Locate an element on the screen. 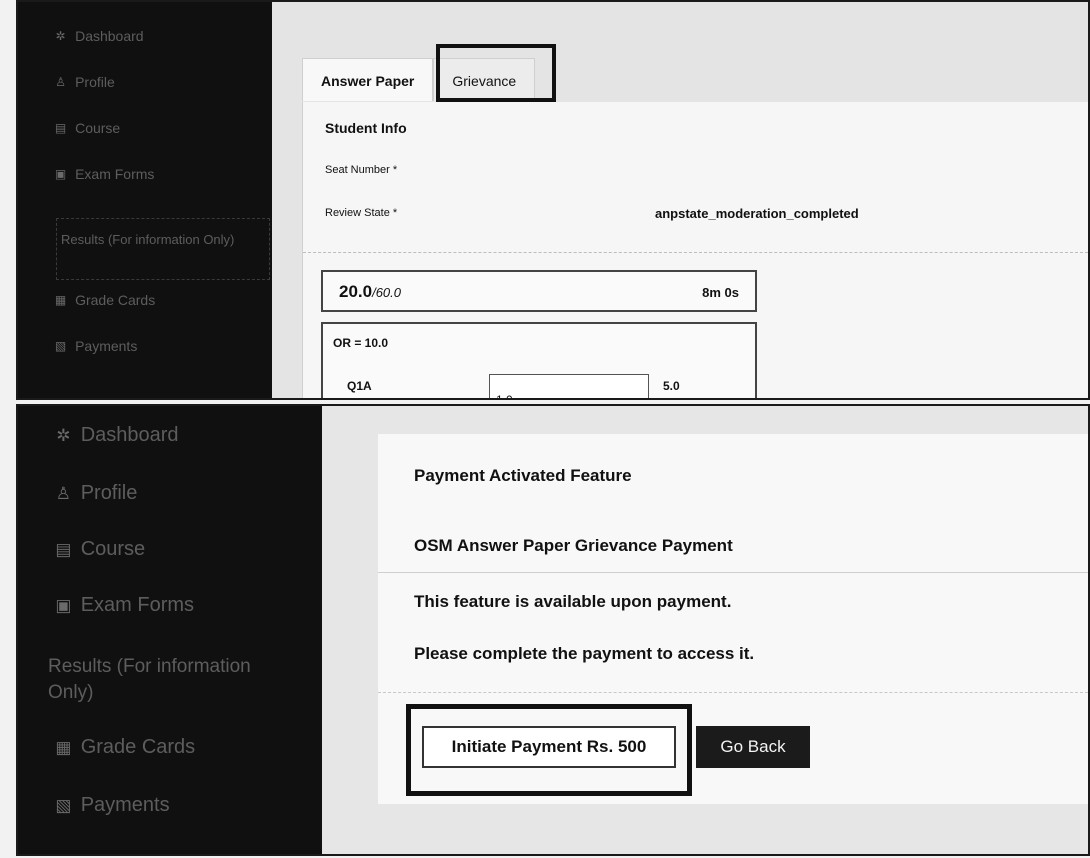 The image size is (1090, 858). grievance-highlight-box is located at coordinates (496, 73).